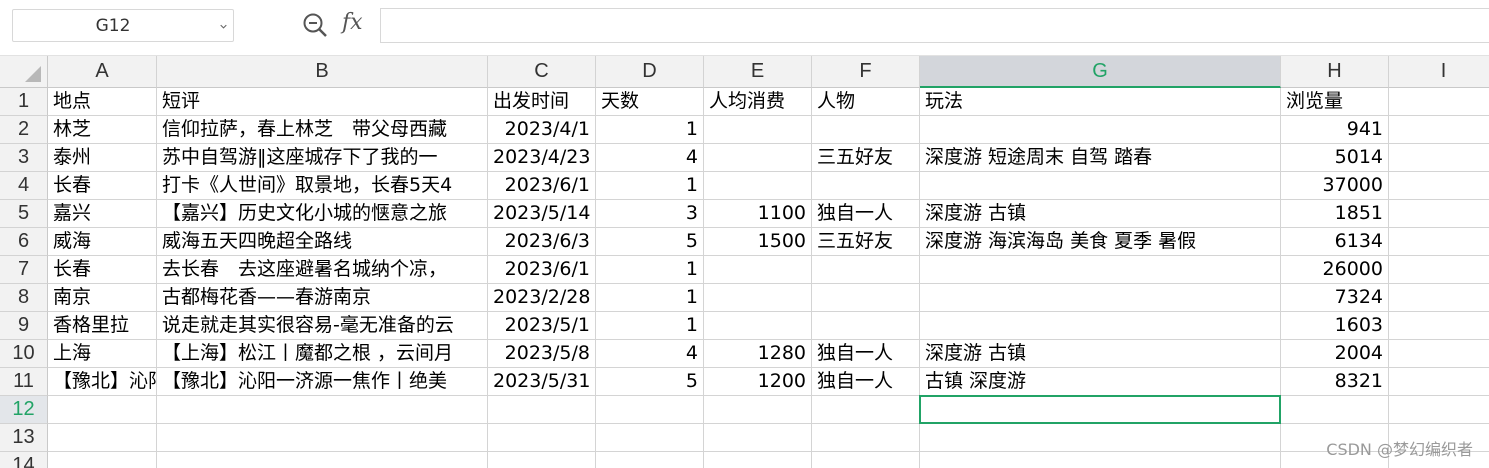 This screenshot has width=1489, height=468. I want to click on cell-f9, so click(866, 326).